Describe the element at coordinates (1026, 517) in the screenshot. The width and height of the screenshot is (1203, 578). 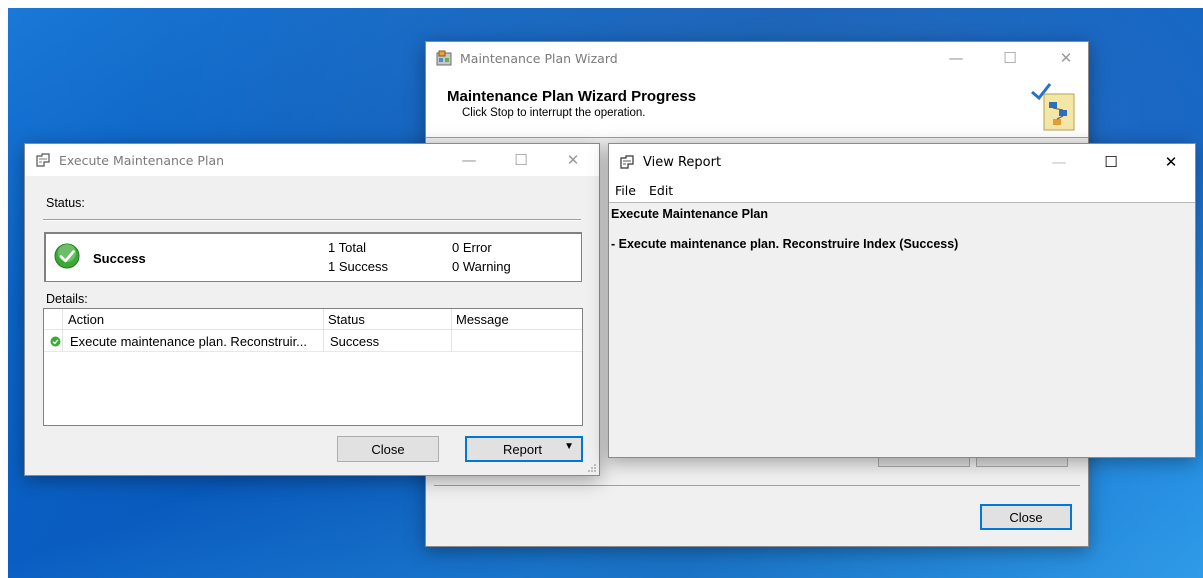
I see `wizard-close-button: Close` at that location.